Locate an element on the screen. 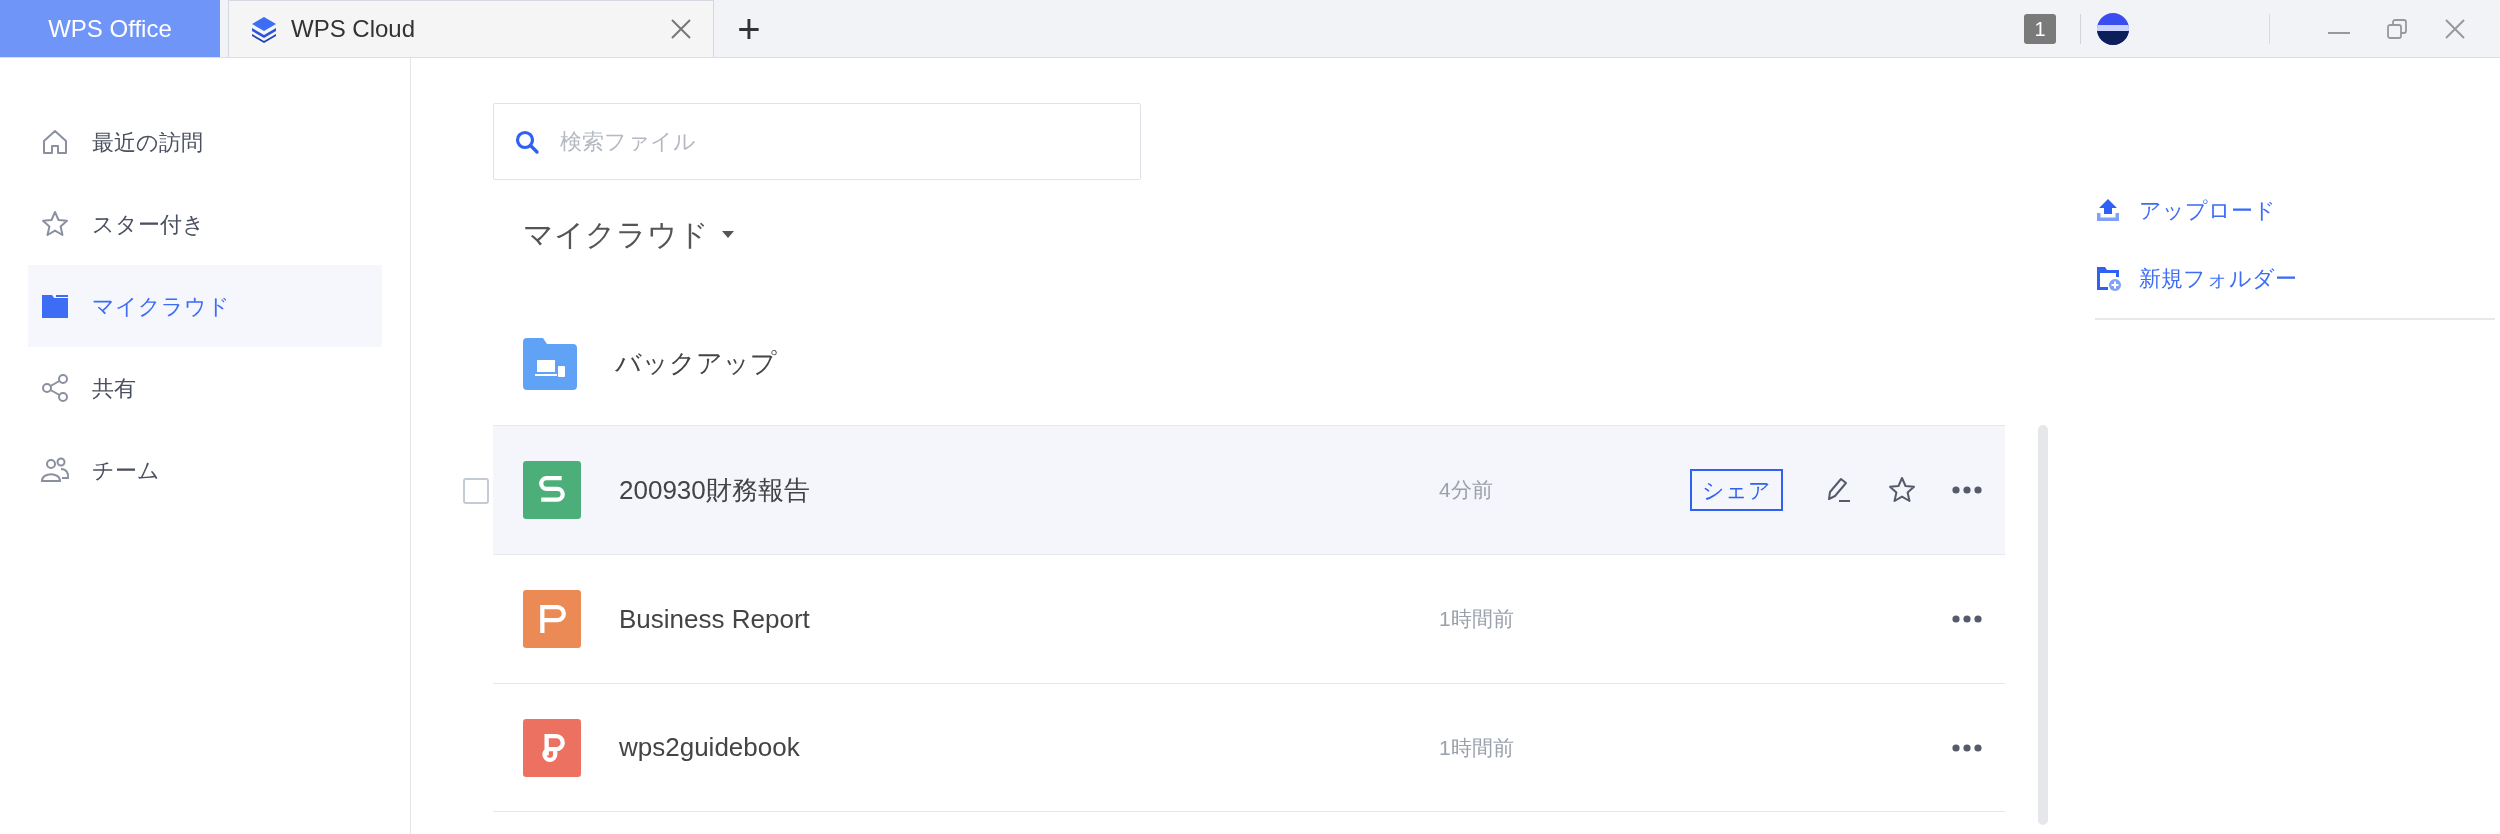 This screenshot has width=2500, height=834. upload-icon is located at coordinates (2108, 210).